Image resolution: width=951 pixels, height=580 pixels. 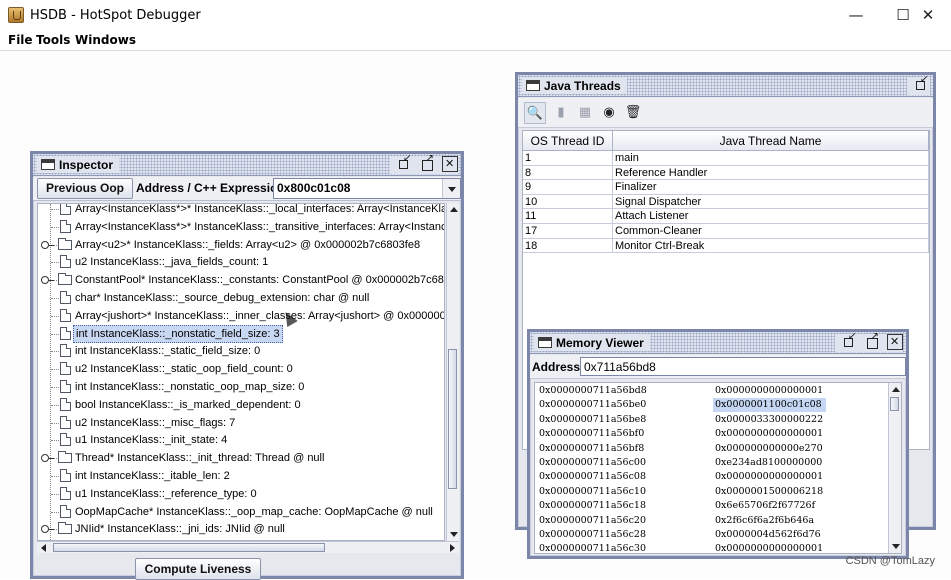 What do you see at coordinates (593, 491) in the screenshot?
I see `memory-address: 0x0000000711a56c10` at bounding box center [593, 491].